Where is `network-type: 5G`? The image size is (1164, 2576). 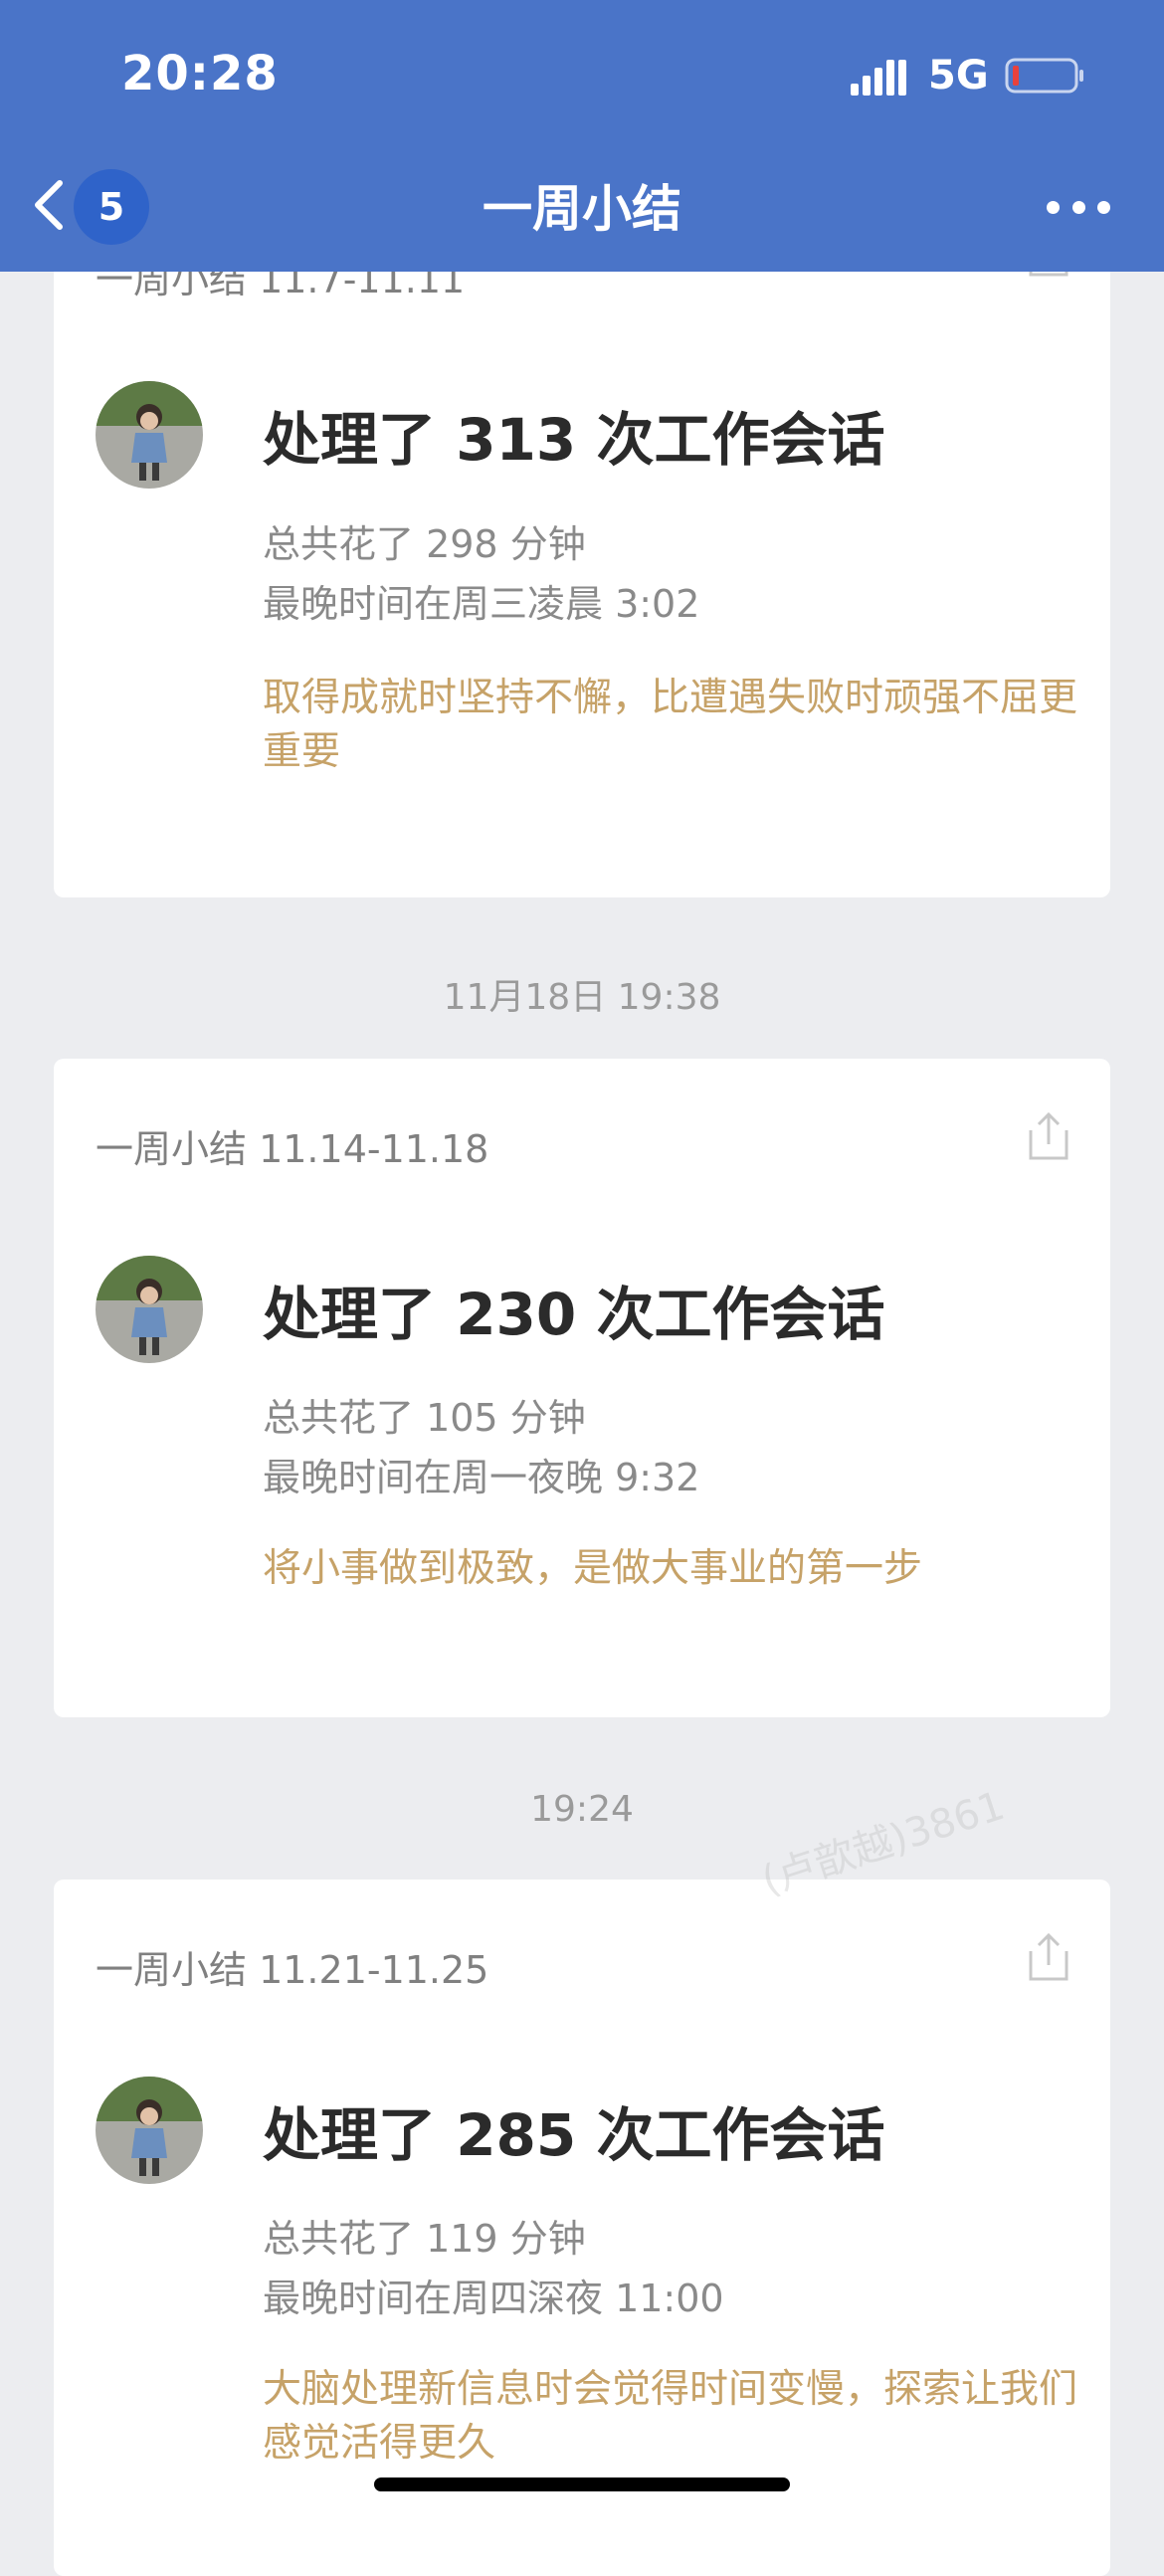
network-type: 5G is located at coordinates (958, 76).